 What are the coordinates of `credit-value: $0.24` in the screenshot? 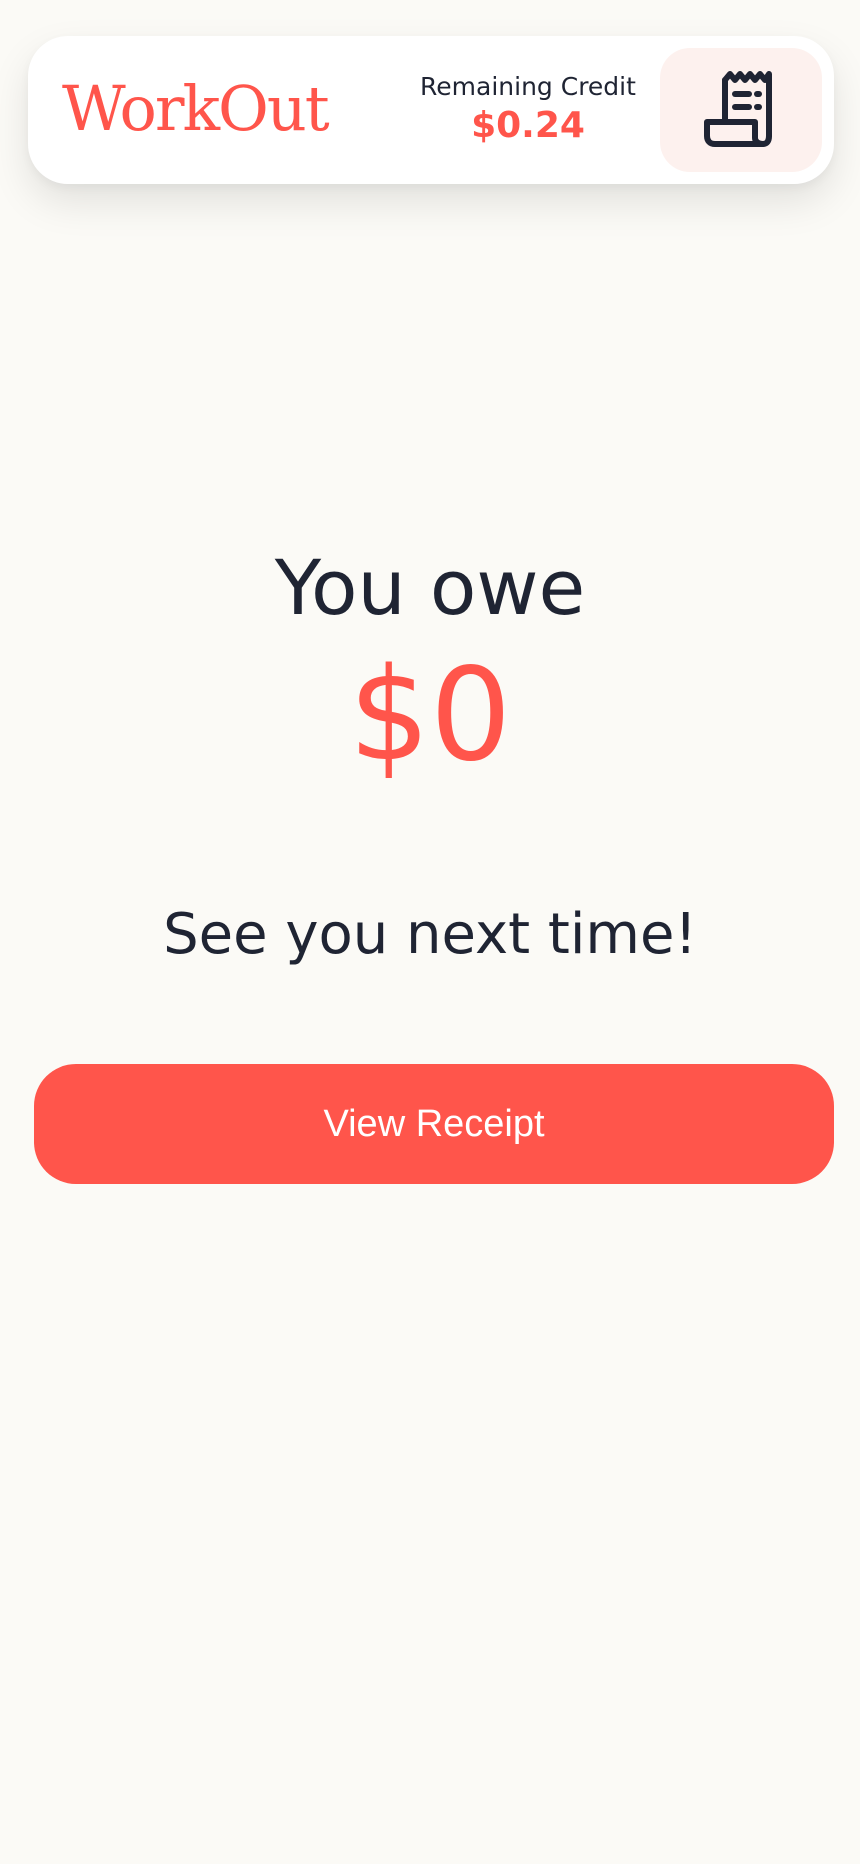 It's located at (528, 125).